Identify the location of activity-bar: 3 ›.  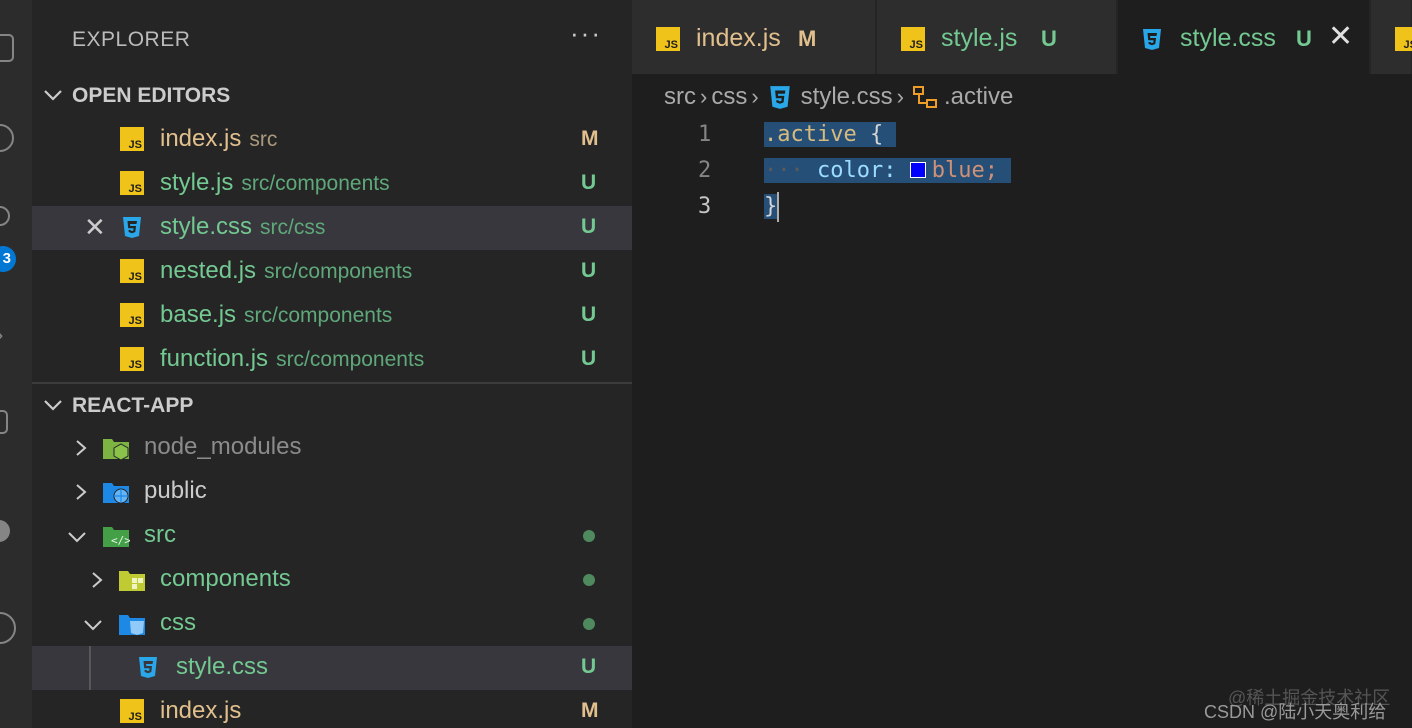
(16, 364).